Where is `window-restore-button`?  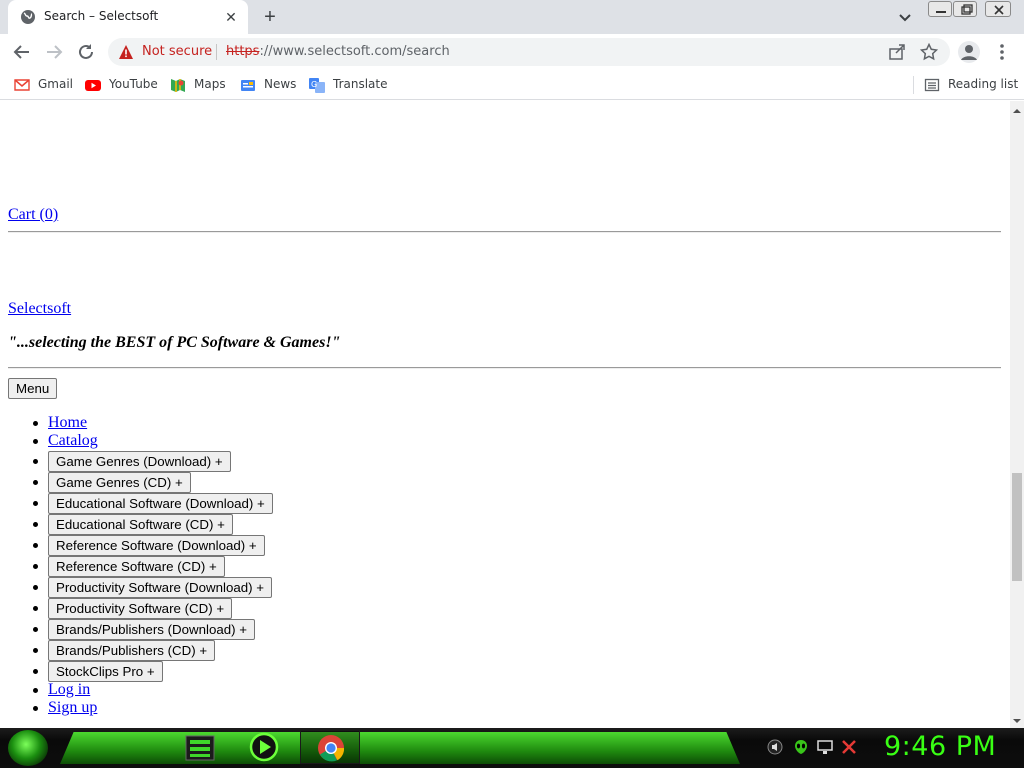 window-restore-button is located at coordinates (965, 9).